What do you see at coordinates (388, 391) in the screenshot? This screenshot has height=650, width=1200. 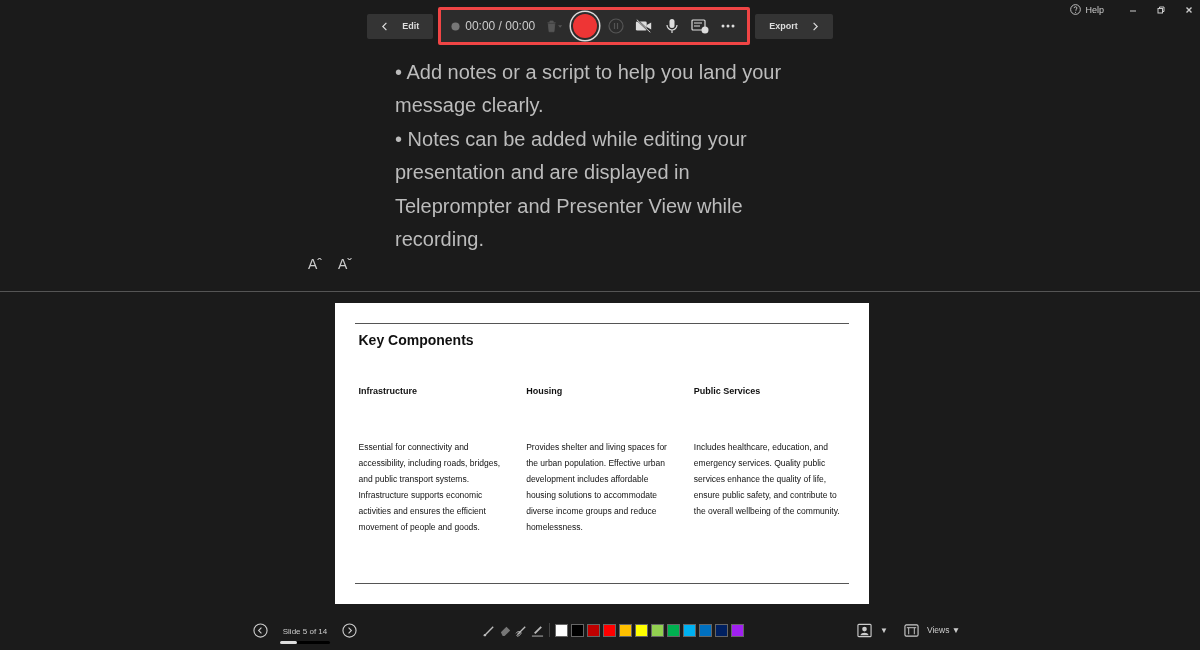 I see `column-heading: Infrastructure` at bounding box center [388, 391].